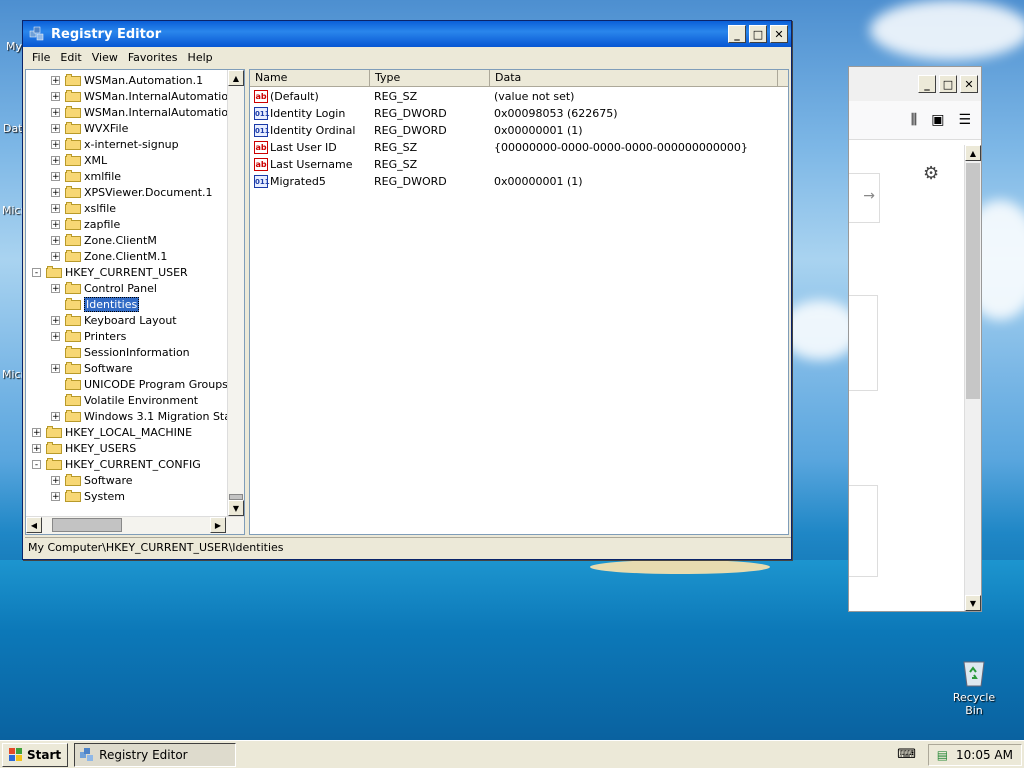 The image size is (1024, 768). I want to click on browser-scrollbar: ▲ ▼, so click(972, 378).